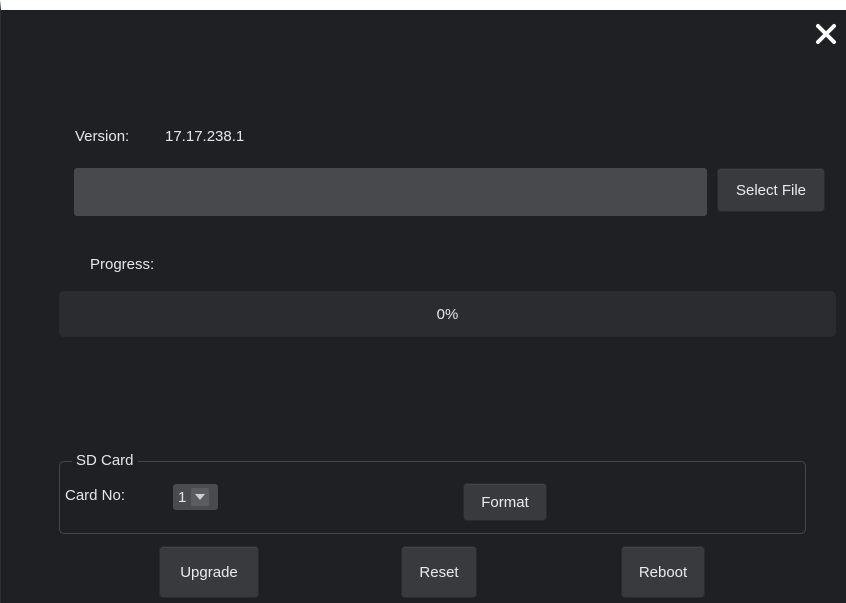  What do you see at coordinates (105, 460) in the screenshot?
I see `sd-card-title: SD Card` at bounding box center [105, 460].